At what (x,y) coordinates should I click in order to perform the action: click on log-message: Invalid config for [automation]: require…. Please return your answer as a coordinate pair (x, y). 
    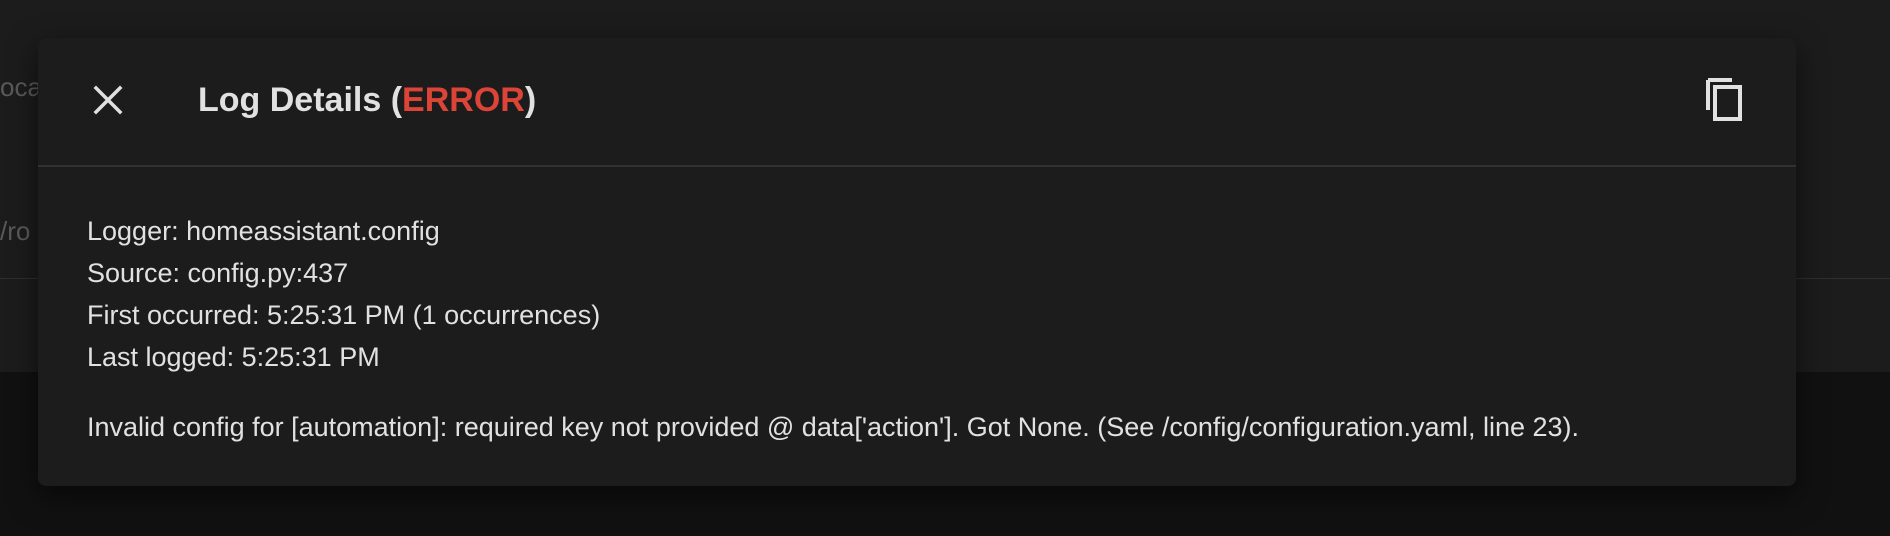
    Looking at the image, I should click on (833, 427).